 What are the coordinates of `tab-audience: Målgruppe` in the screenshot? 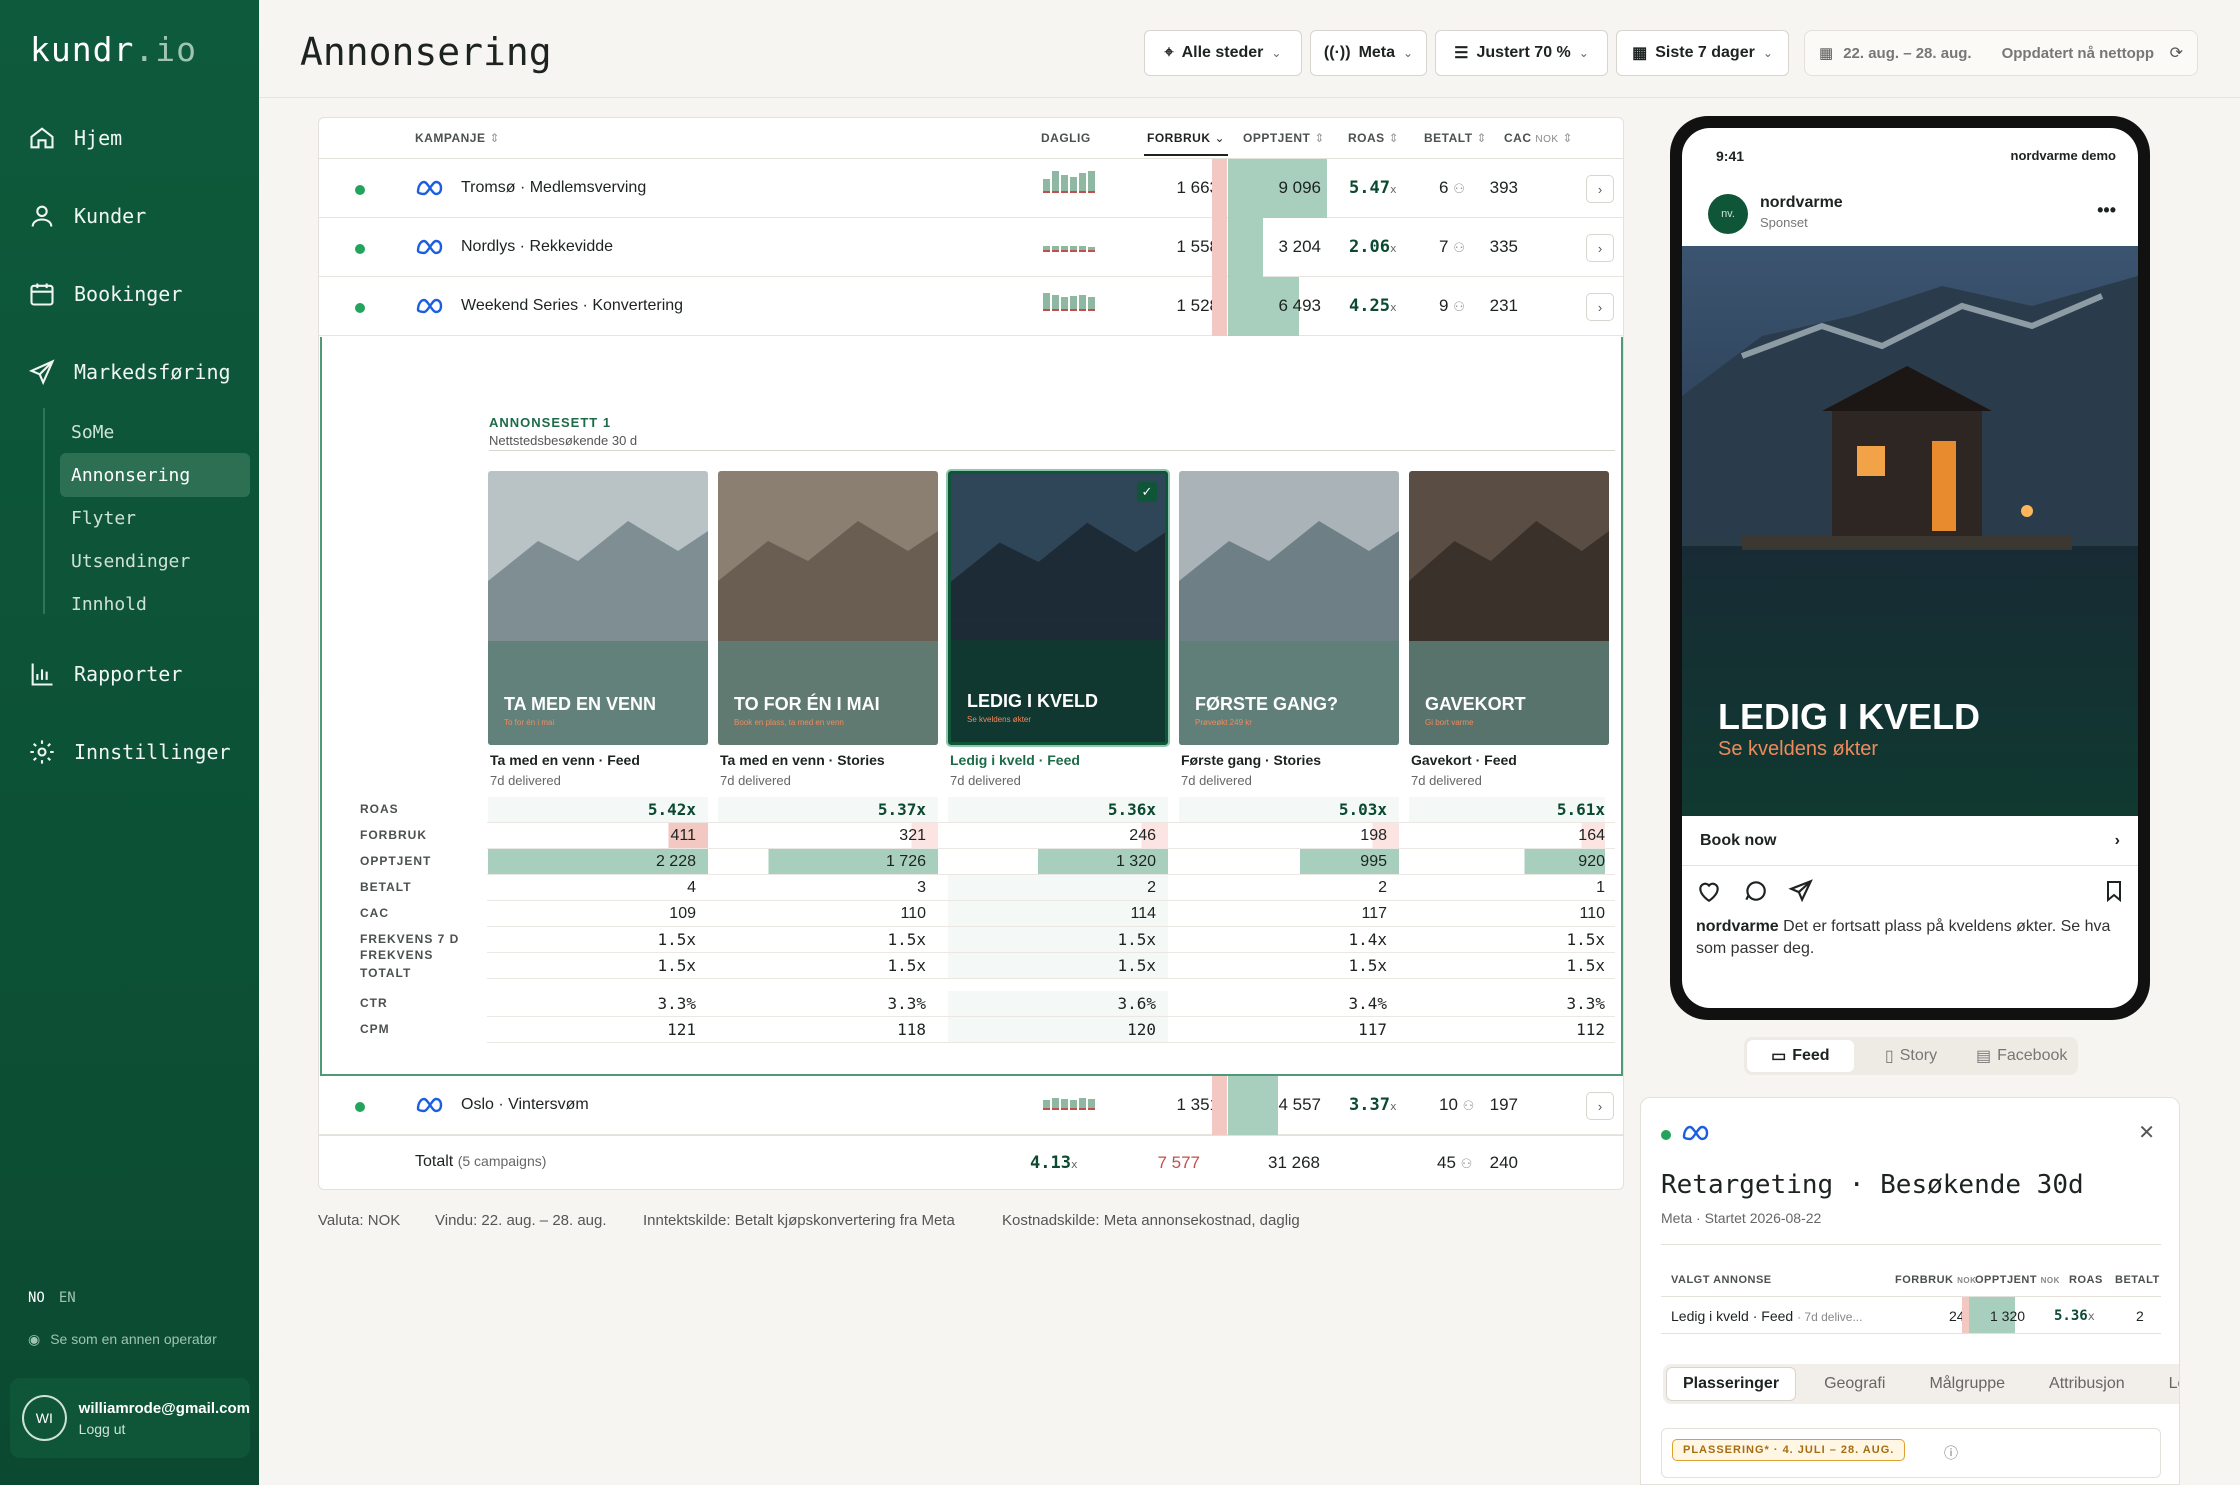 It's located at (1967, 1384).